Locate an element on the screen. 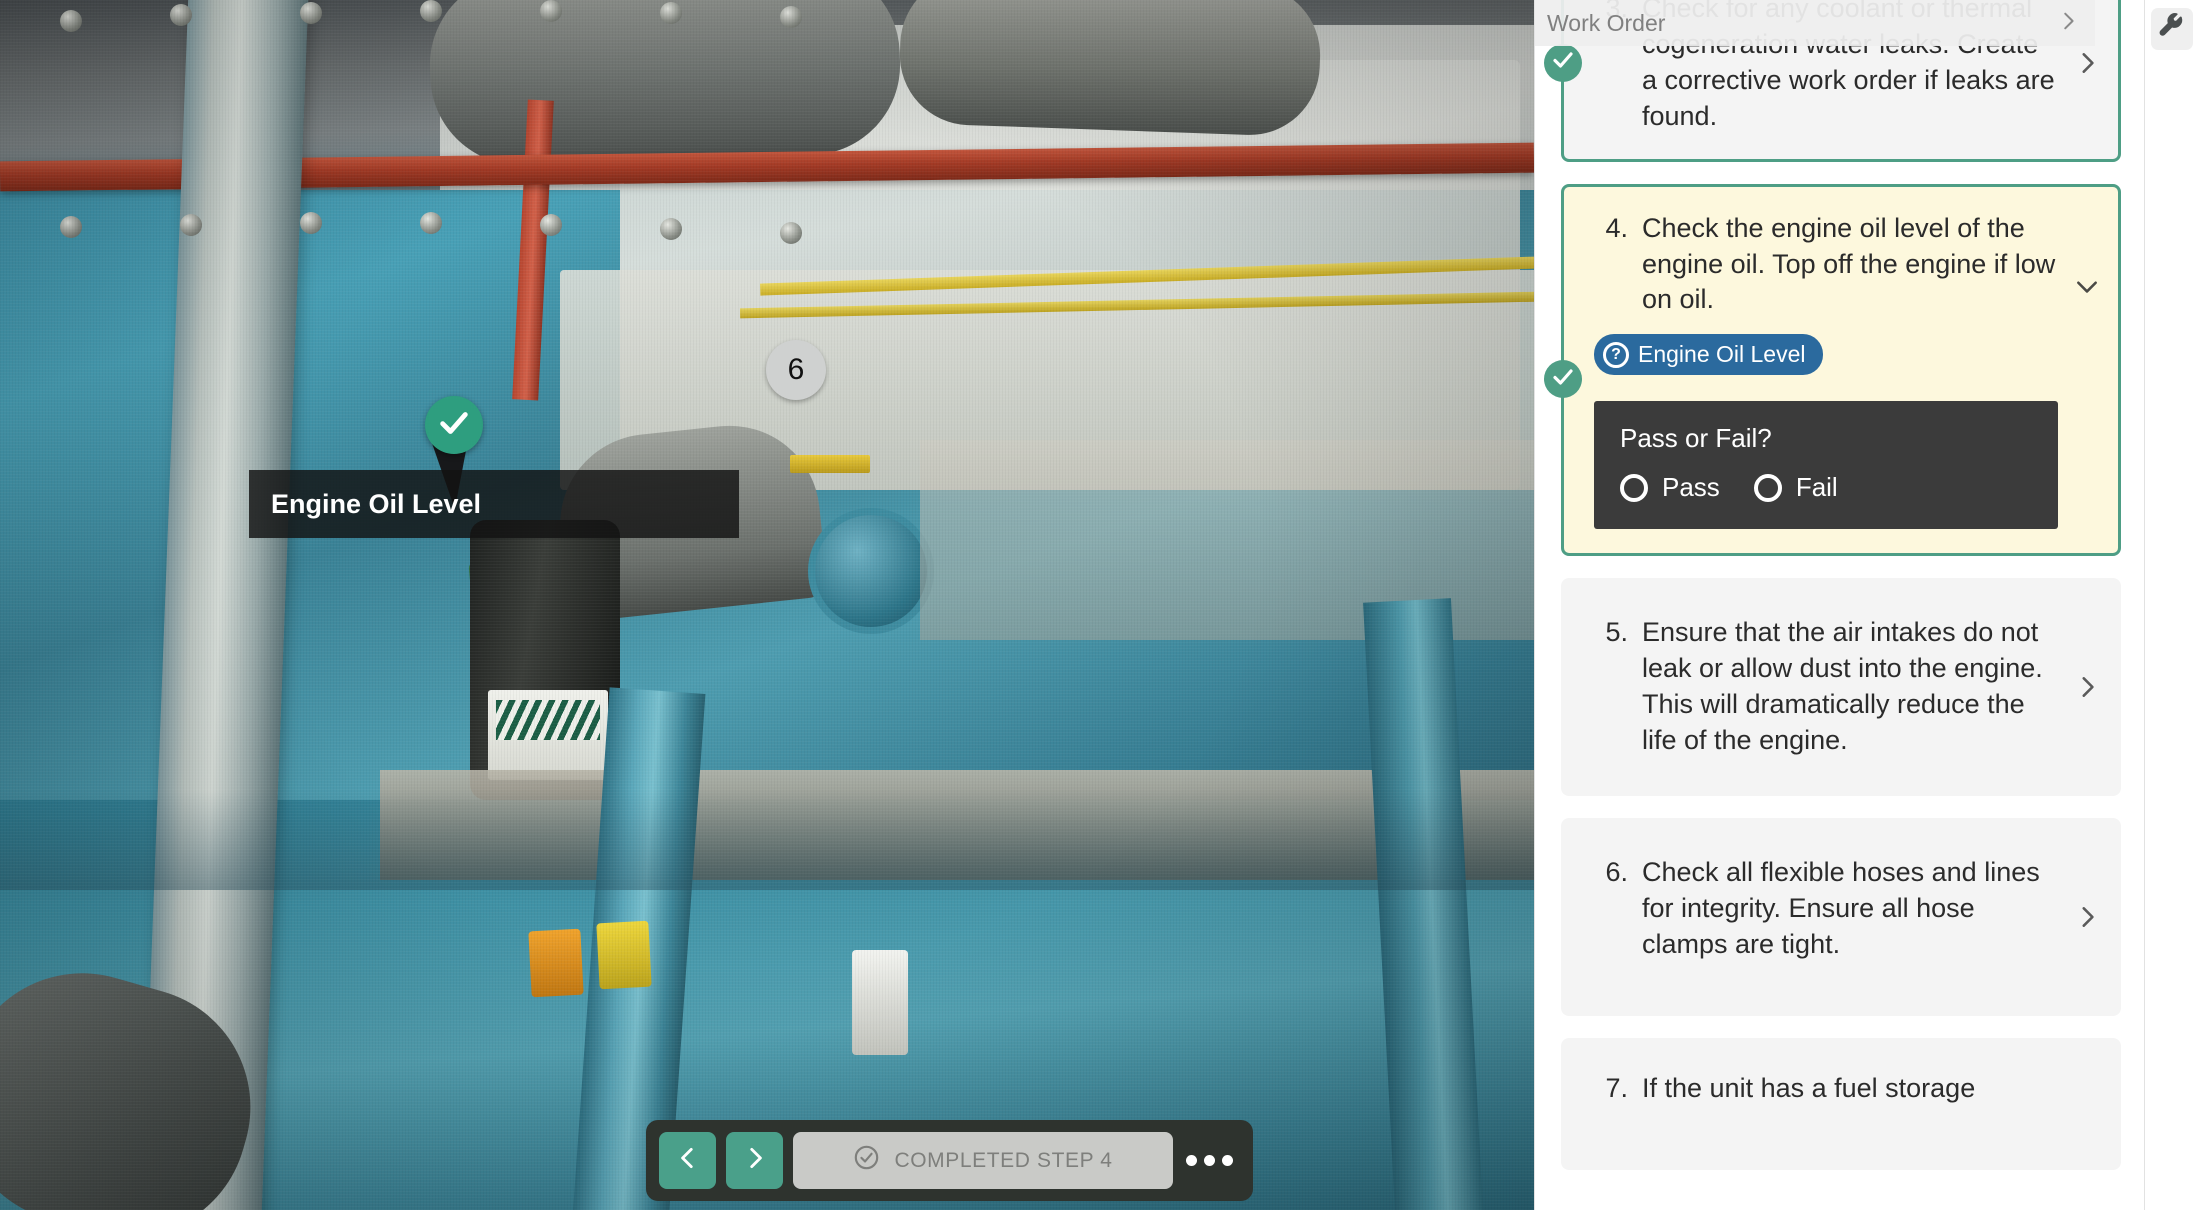 Image resolution: width=2196 pixels, height=1210 pixels. more-options-button is located at coordinates (1209, 1160).